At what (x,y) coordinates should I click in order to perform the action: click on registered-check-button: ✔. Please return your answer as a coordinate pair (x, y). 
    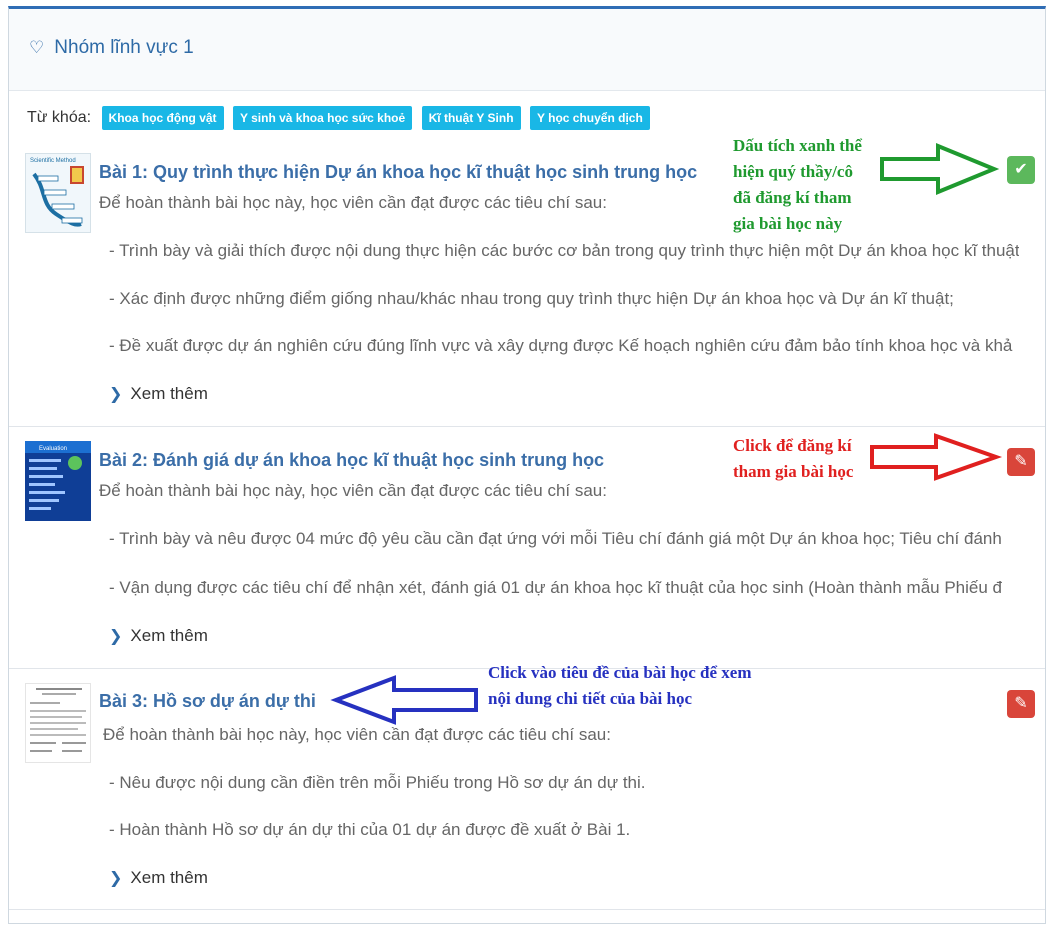
    Looking at the image, I should click on (1021, 170).